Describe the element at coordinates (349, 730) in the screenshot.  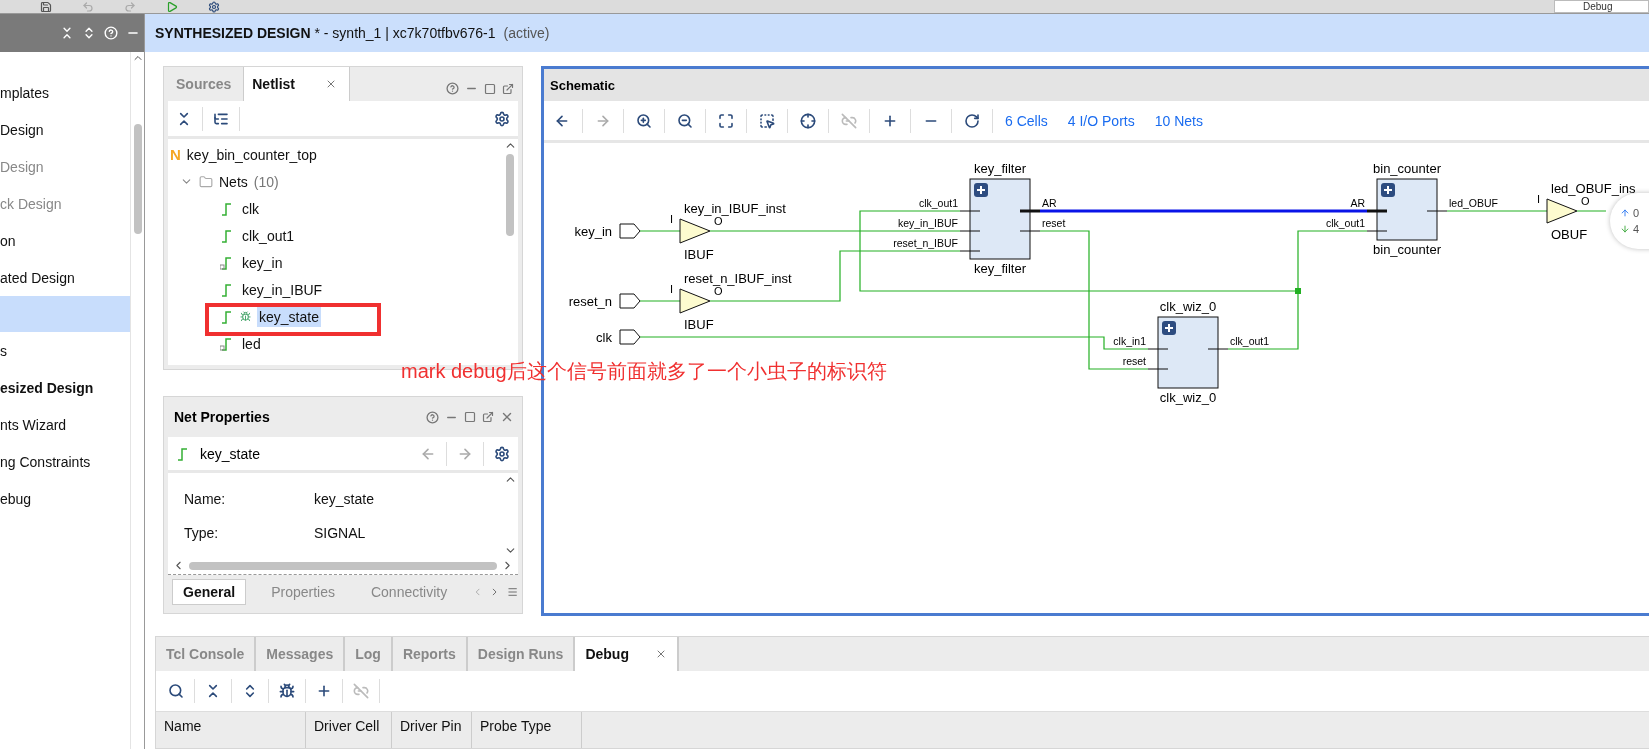
I see `column-header: Driver Cell` at that location.